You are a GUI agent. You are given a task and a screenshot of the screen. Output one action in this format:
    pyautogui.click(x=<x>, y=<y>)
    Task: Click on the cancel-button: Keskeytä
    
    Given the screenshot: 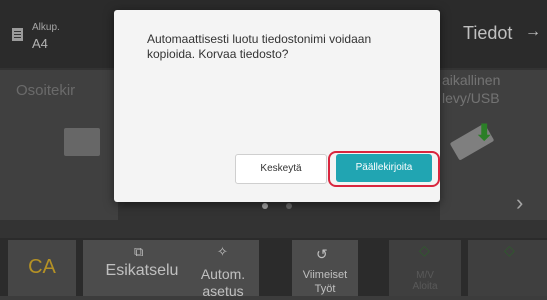 What is the action you would take?
    pyautogui.click(x=281, y=169)
    